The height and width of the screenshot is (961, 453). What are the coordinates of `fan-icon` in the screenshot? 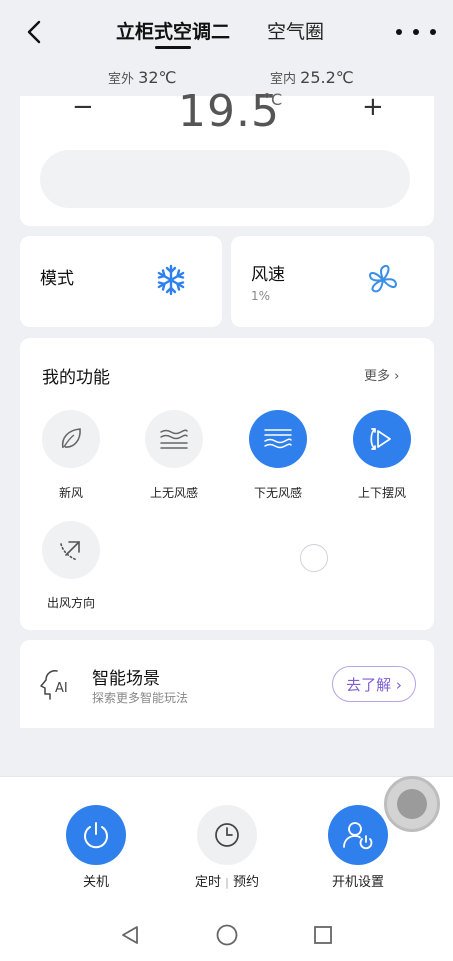 It's located at (383, 278).